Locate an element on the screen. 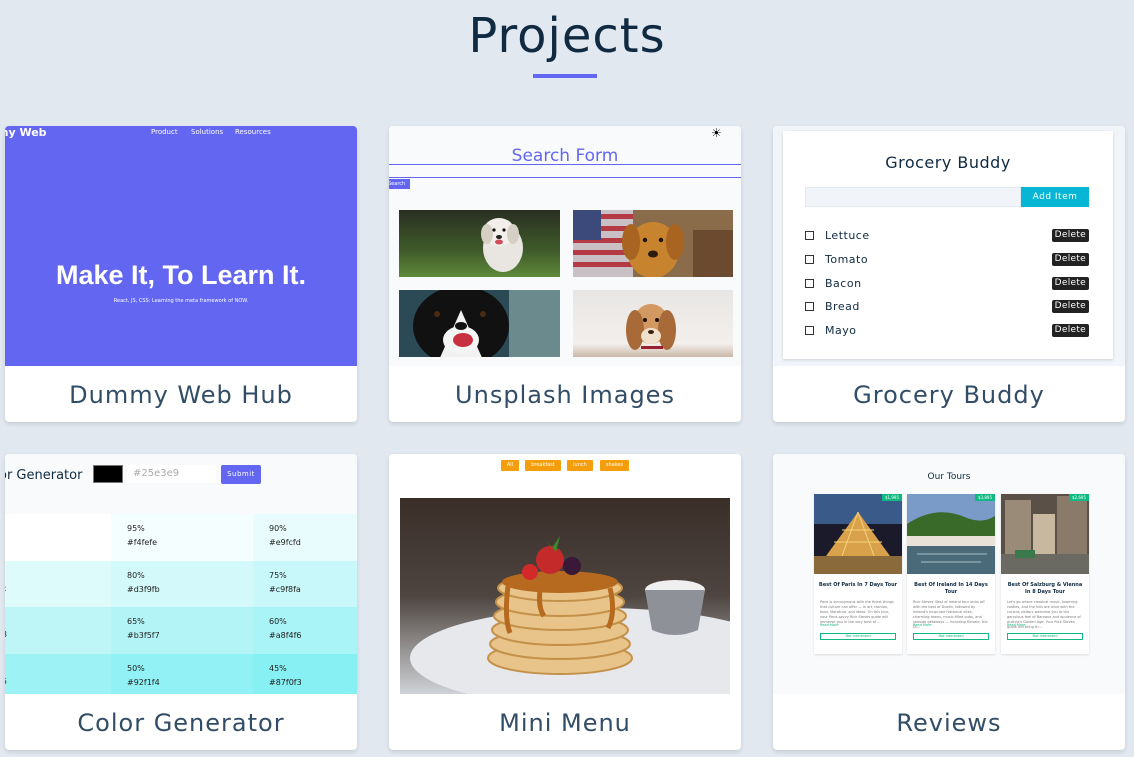  color-percent: 80% is located at coordinates (136, 575).